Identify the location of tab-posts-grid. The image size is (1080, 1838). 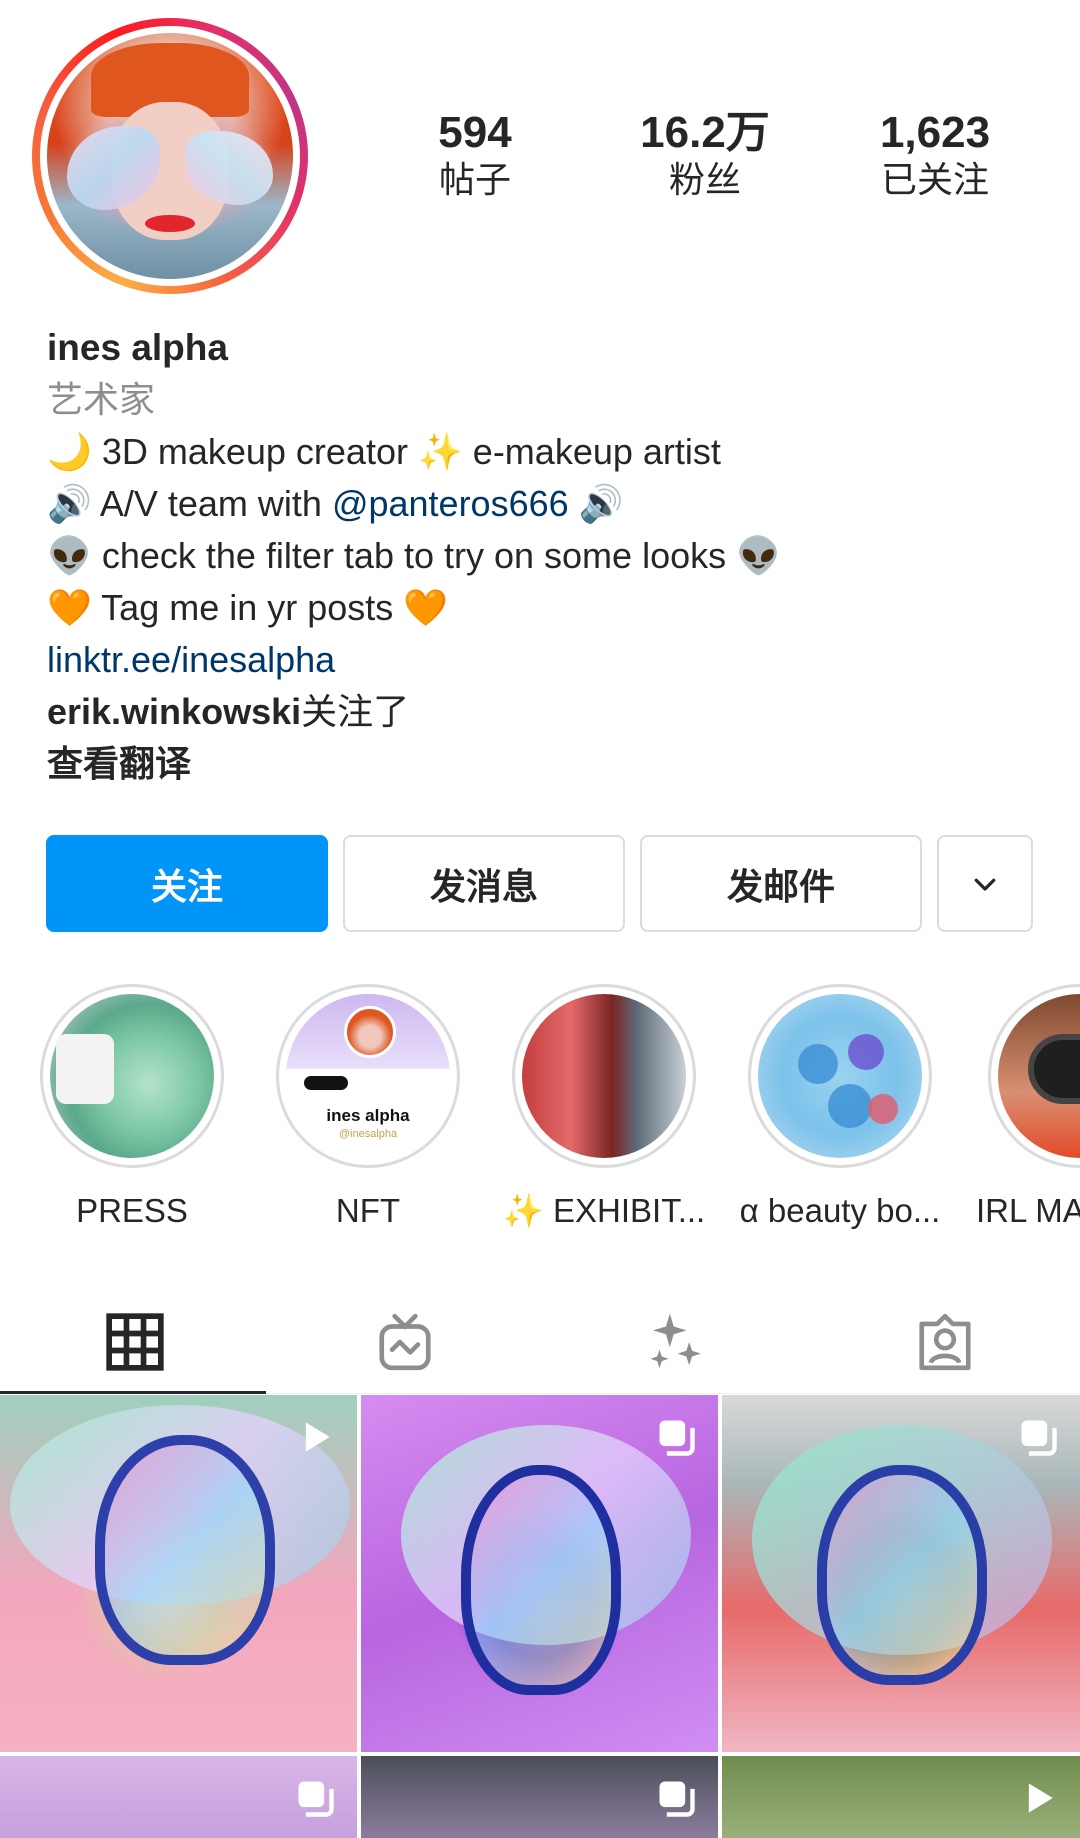
(135, 1342).